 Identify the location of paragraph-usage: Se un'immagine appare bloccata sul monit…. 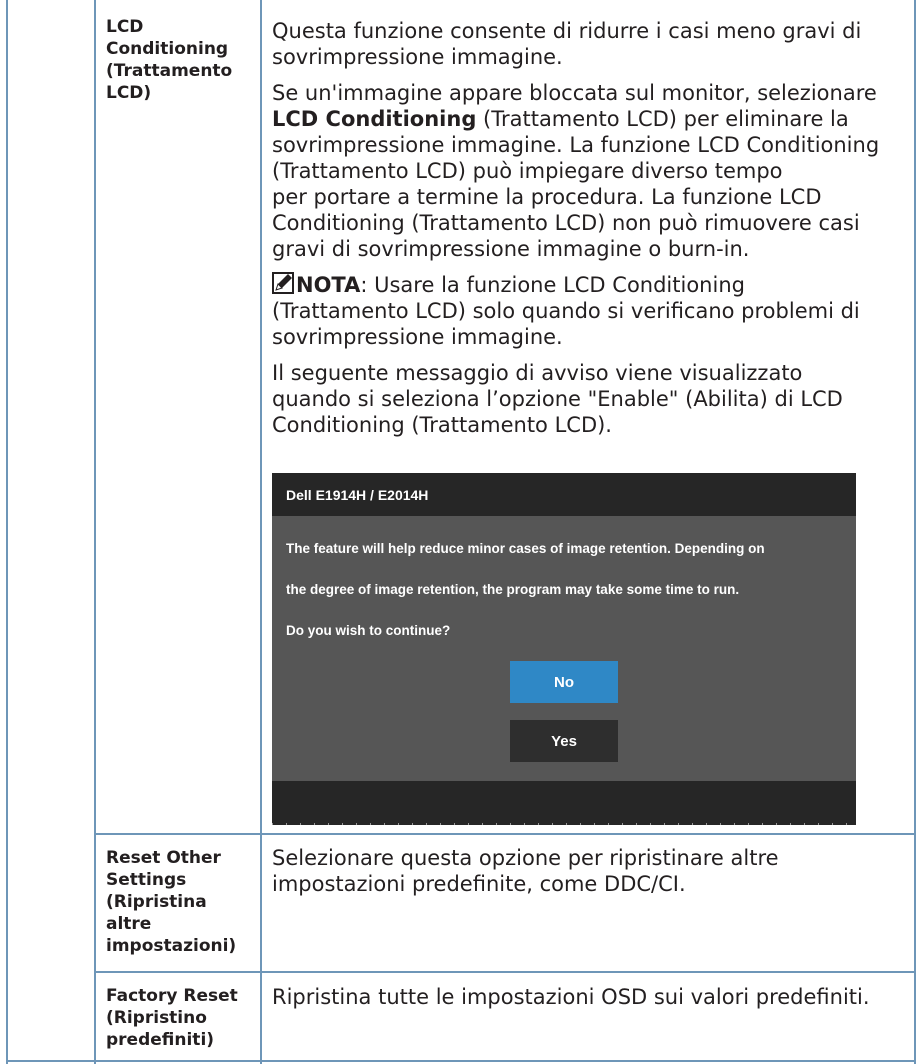
(589, 171).